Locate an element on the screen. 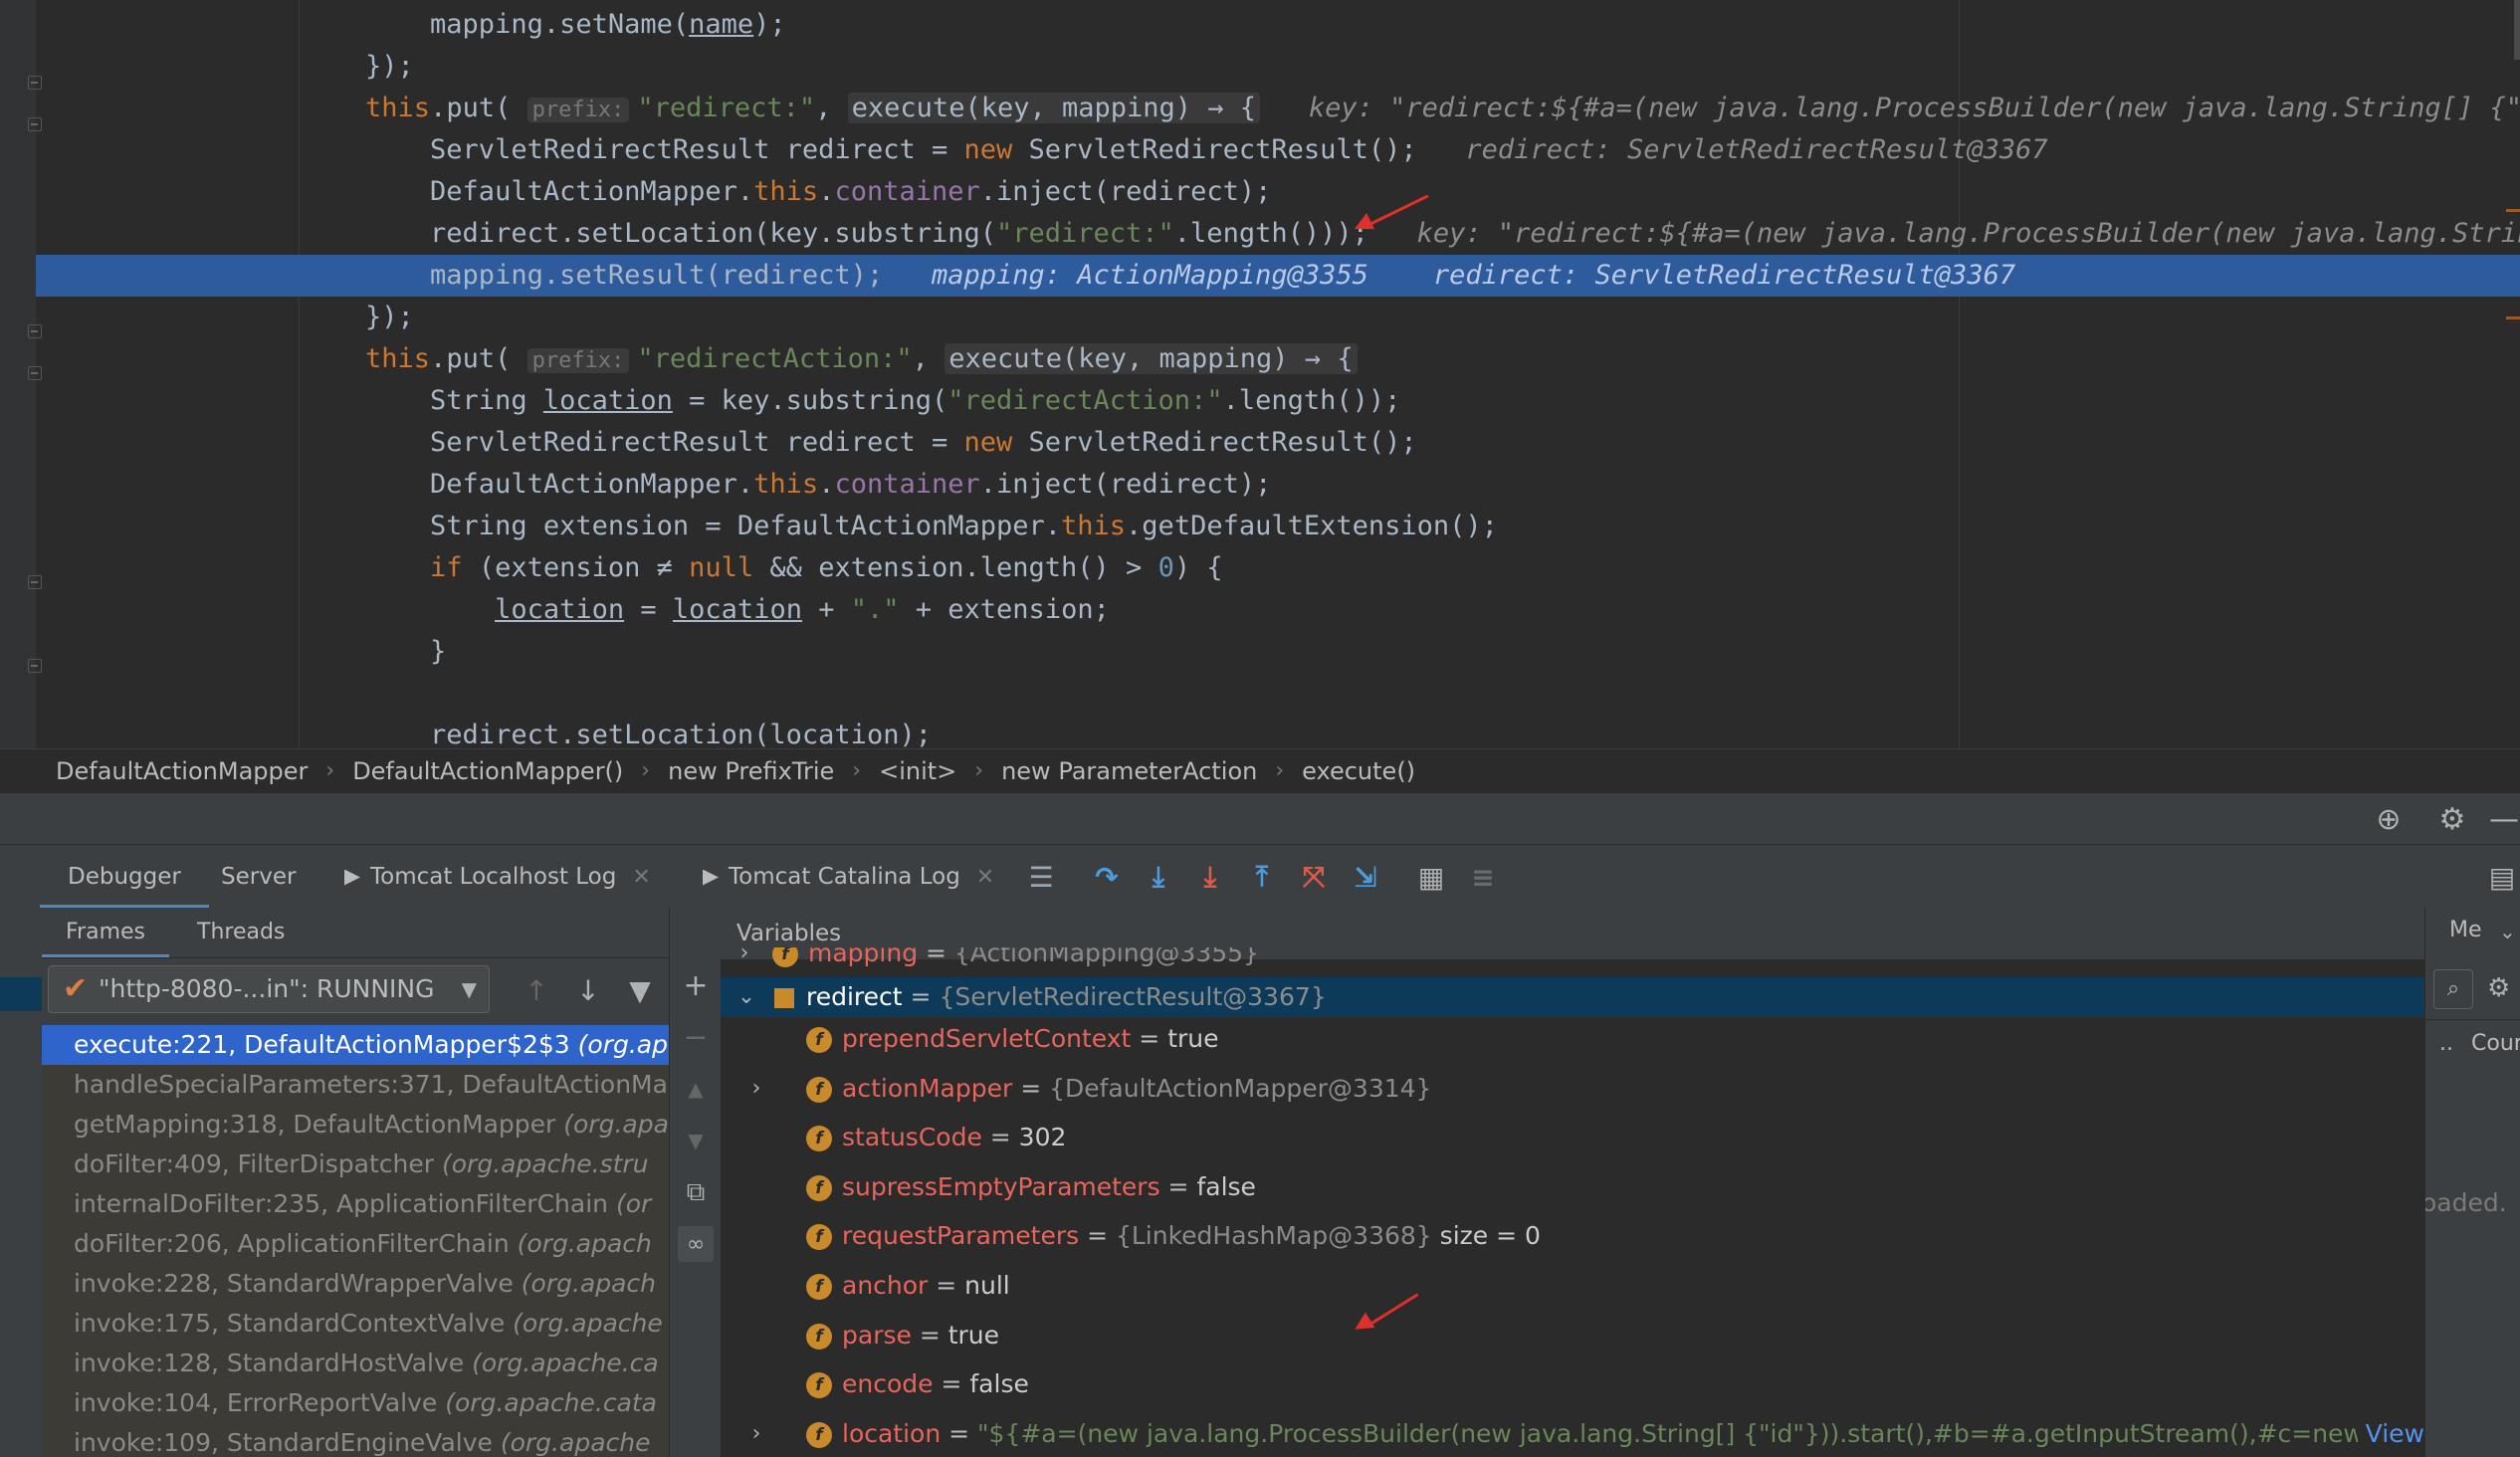 This screenshot has width=2520, height=1457. thread-select: ✔ "http-8080-...in": RUNNING ▼ is located at coordinates (269, 989).